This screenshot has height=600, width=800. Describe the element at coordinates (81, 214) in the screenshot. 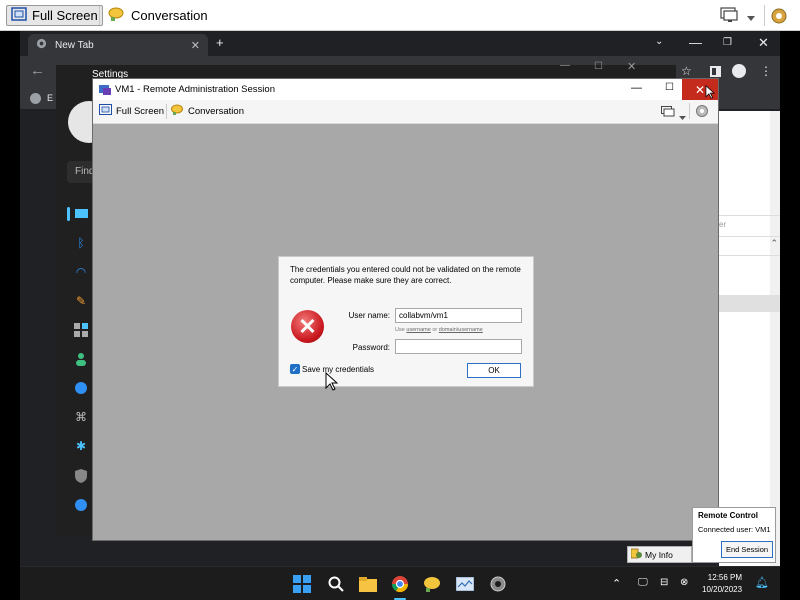

I see `system-icon` at that location.